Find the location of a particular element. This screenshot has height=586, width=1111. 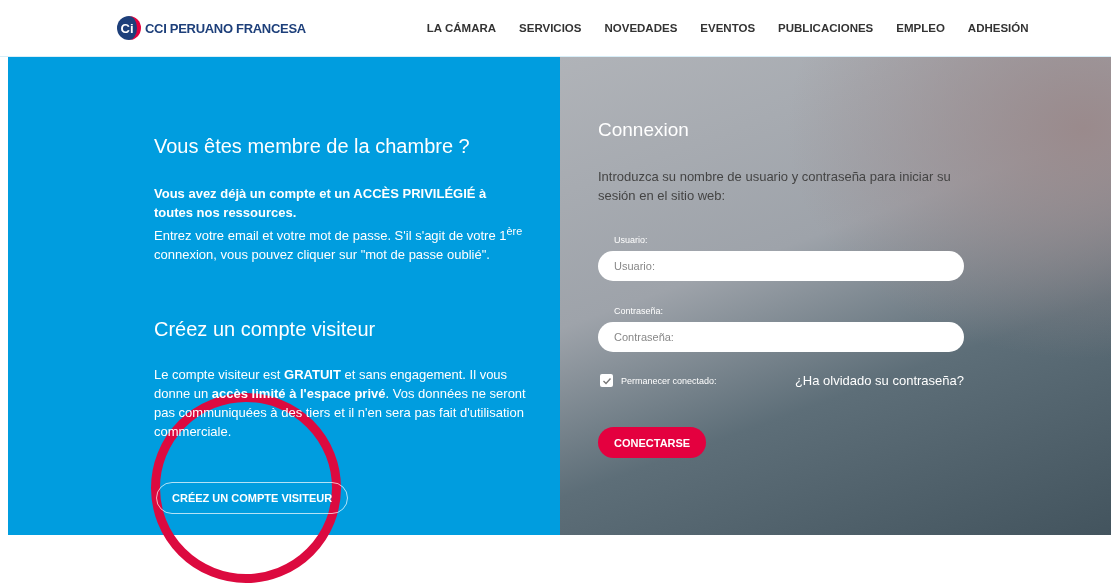

login-button: CONECTARSE is located at coordinates (652, 442).